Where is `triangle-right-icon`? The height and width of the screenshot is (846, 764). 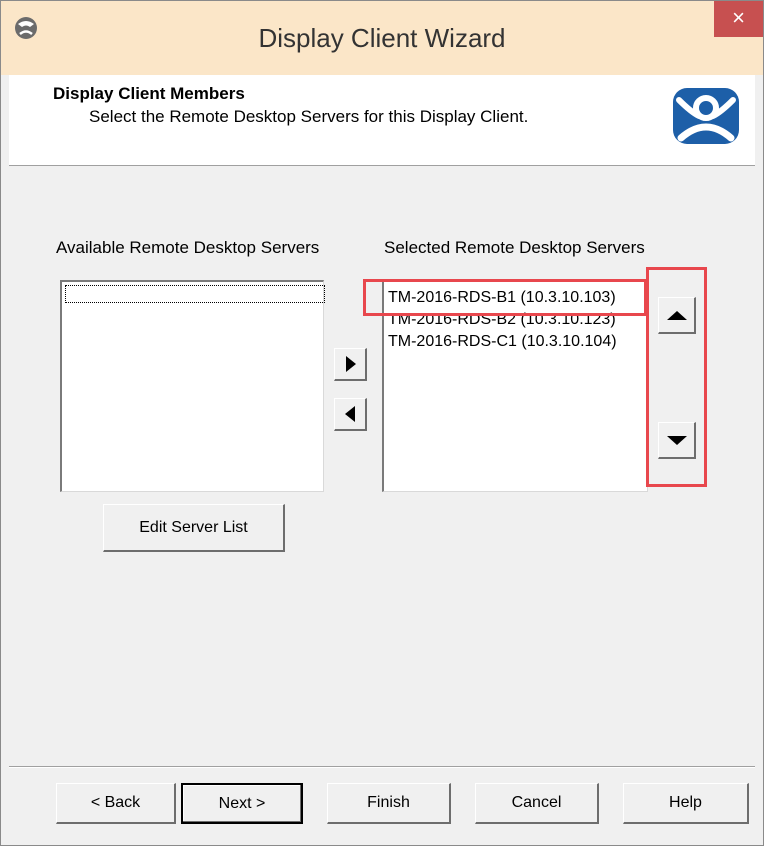
triangle-right-icon is located at coordinates (351, 364).